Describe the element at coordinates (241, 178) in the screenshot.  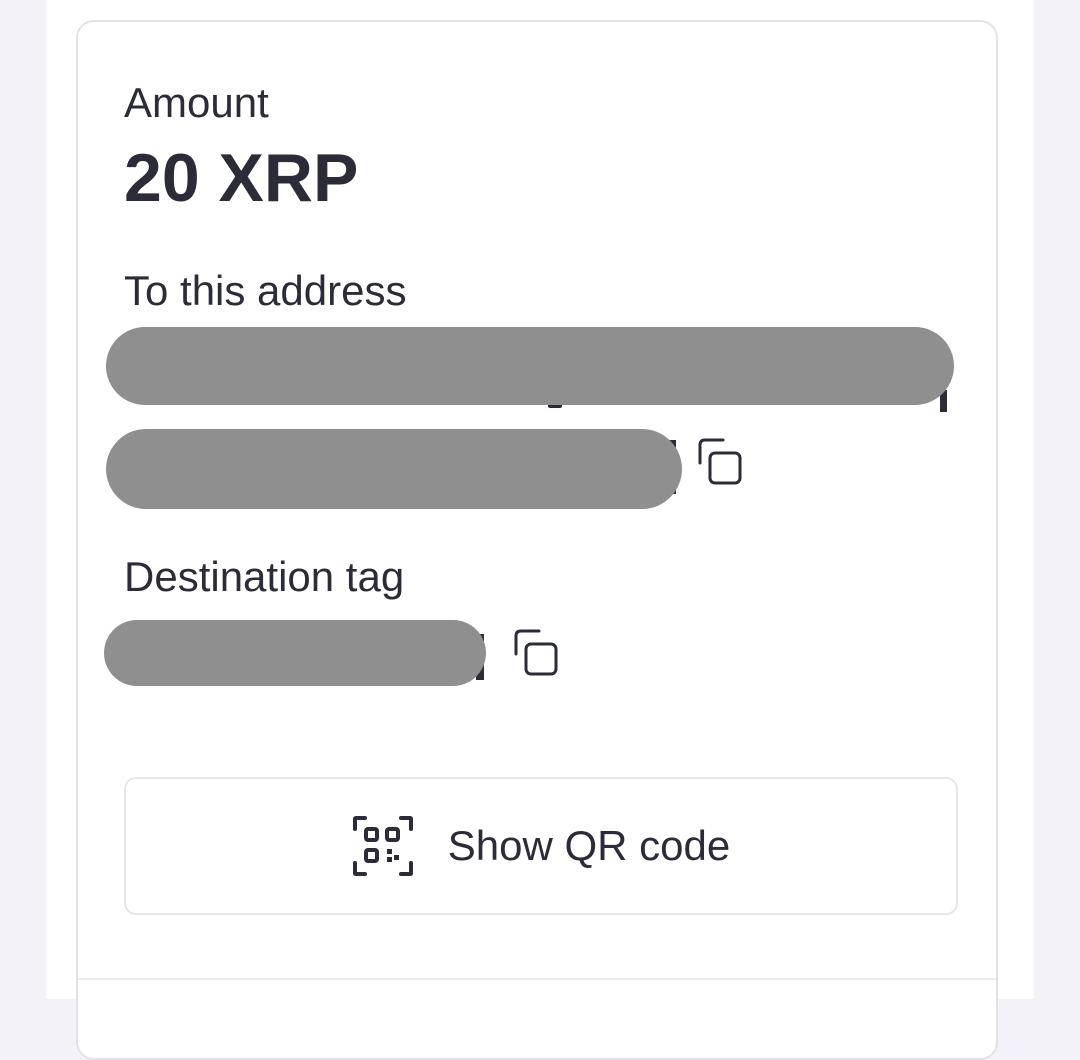
I see `amount-value: 20 XRP` at that location.